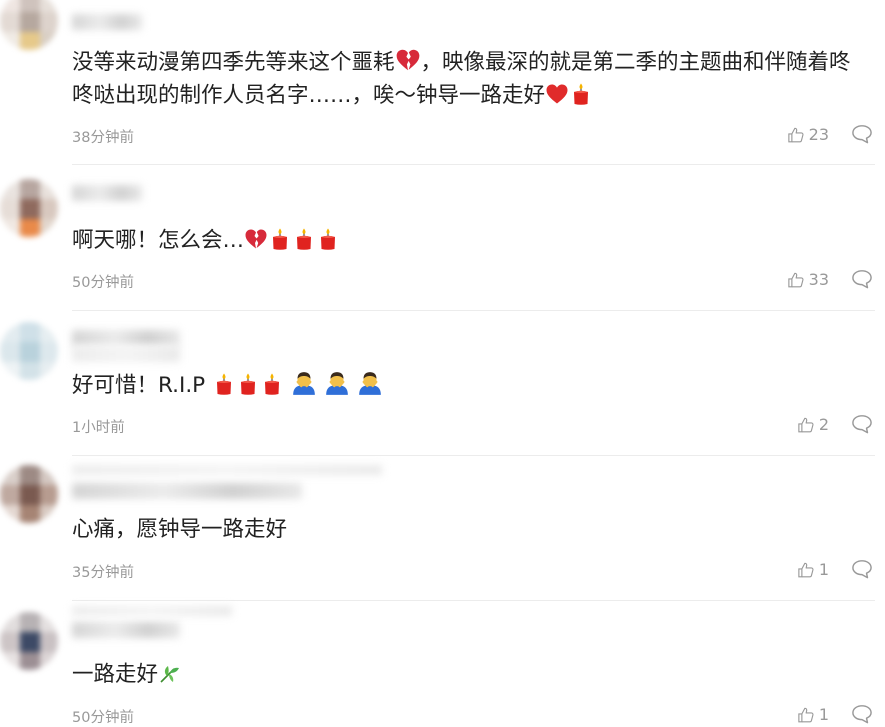 This screenshot has width=885, height=727. I want to click on comment-text: 好可惜！R.I.P, so click(471, 385).